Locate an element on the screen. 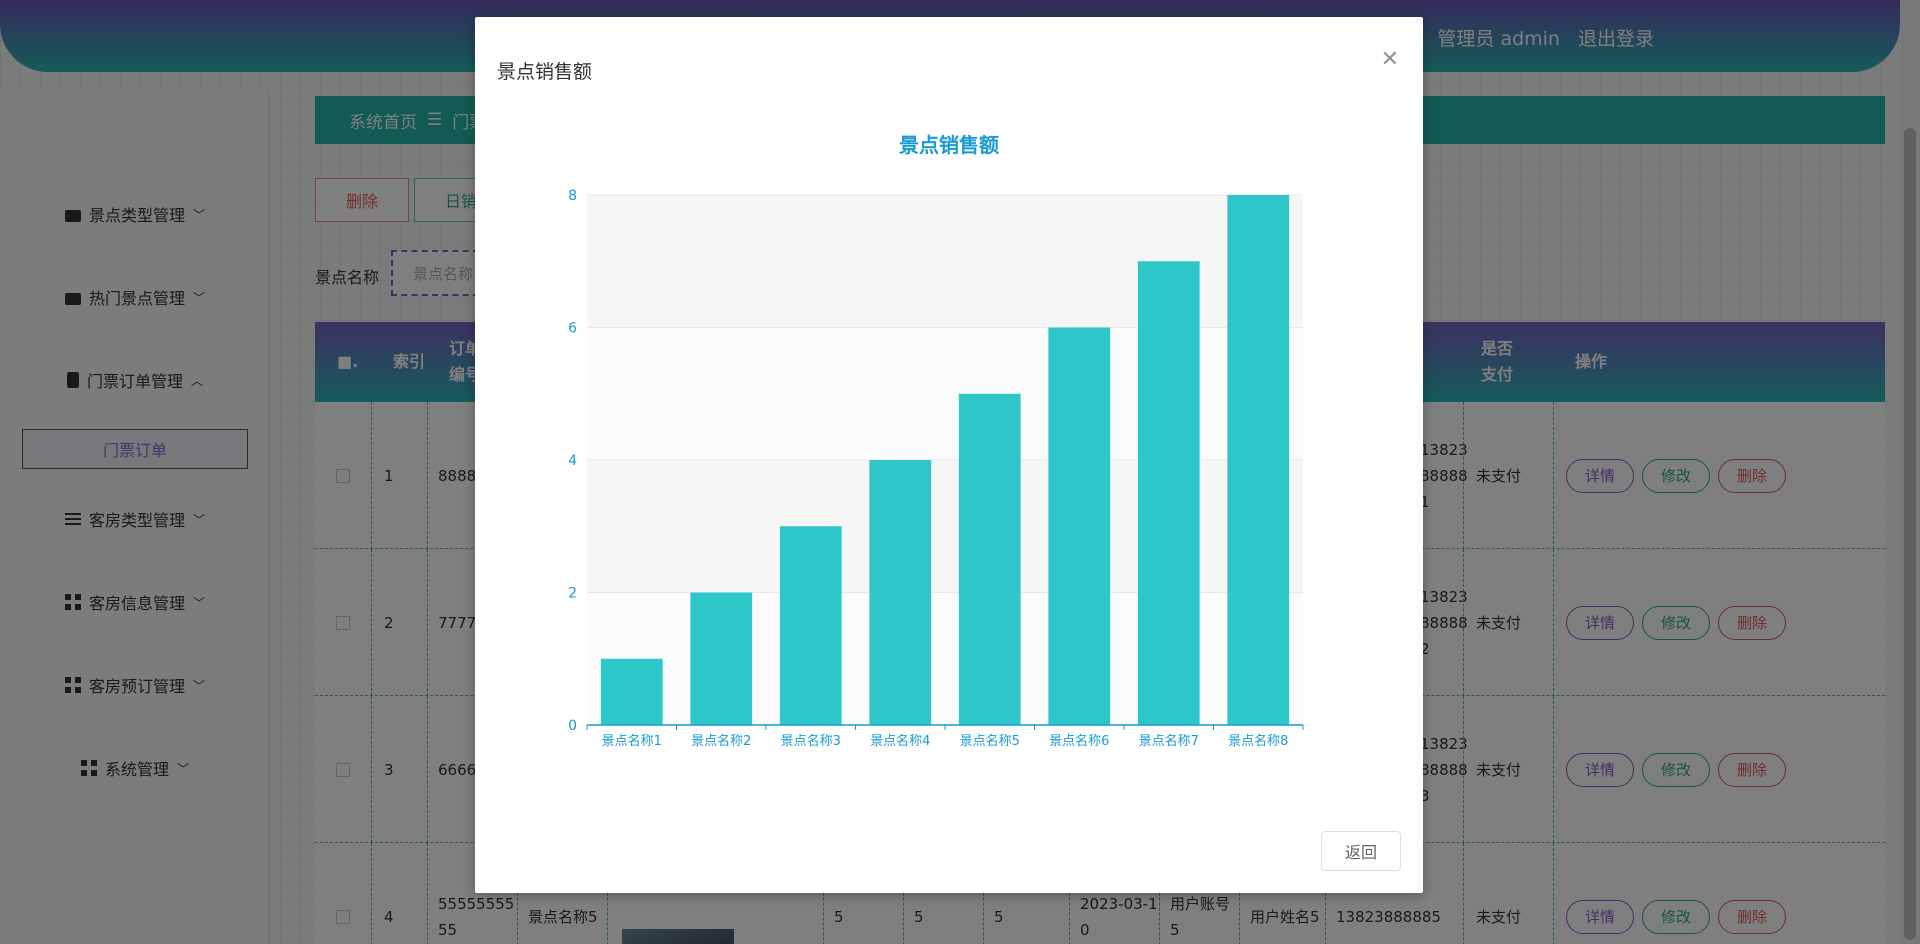 Image resolution: width=1920 pixels, height=944 pixels. x-tick-label: 景点名称6 is located at coordinates (1079, 741).